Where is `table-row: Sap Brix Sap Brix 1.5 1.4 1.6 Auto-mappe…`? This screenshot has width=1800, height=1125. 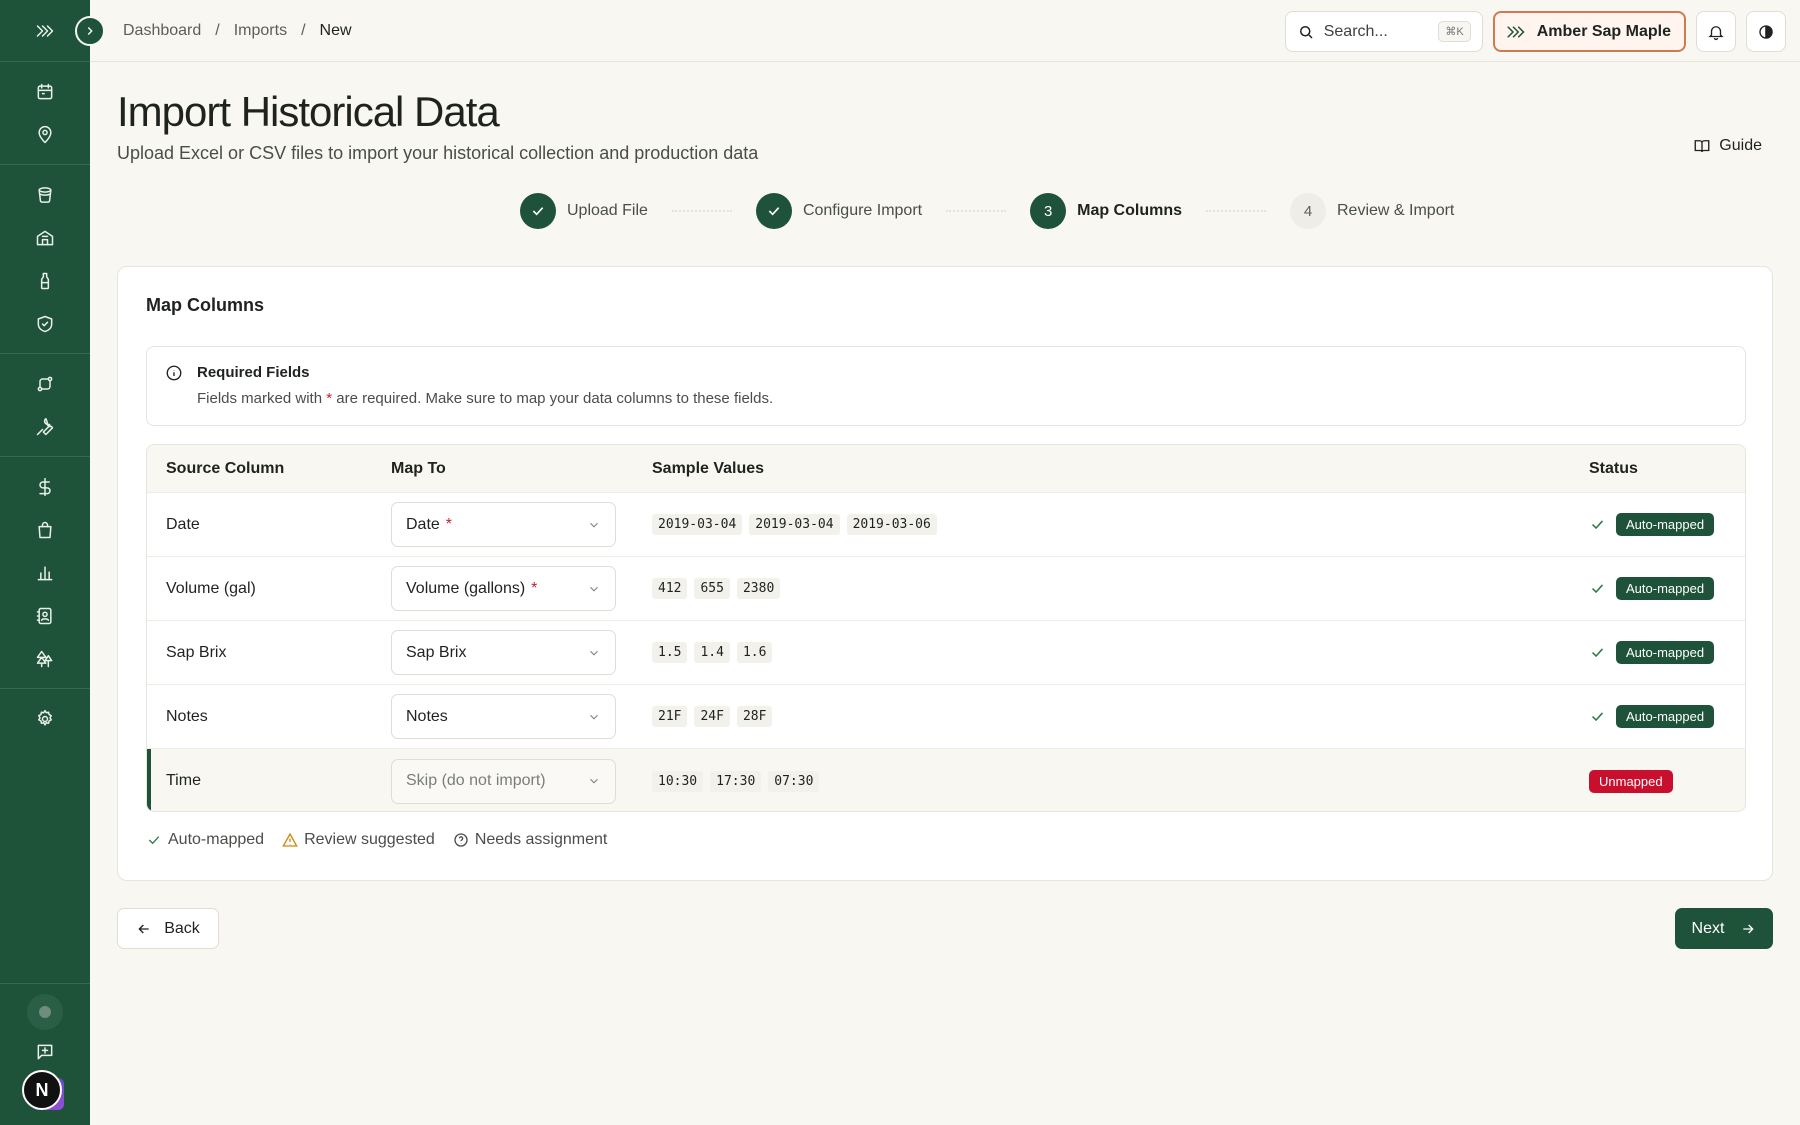 table-row: Sap Brix Sap Brix 1.5 1.4 1.6 Auto-mappe… is located at coordinates (946, 653).